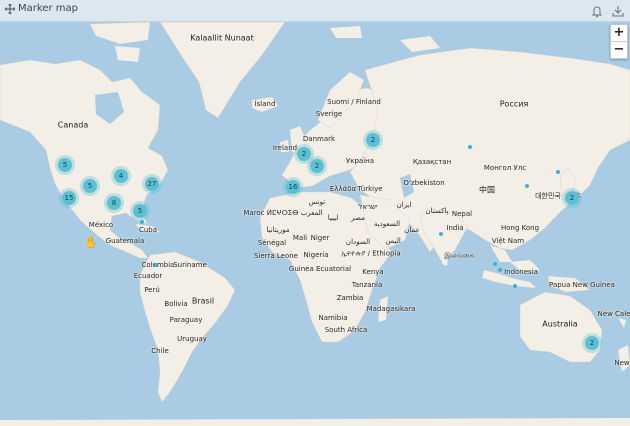  What do you see at coordinates (121, 176) in the screenshot?
I see `marker-cluster-us-midwest: 4` at bounding box center [121, 176].